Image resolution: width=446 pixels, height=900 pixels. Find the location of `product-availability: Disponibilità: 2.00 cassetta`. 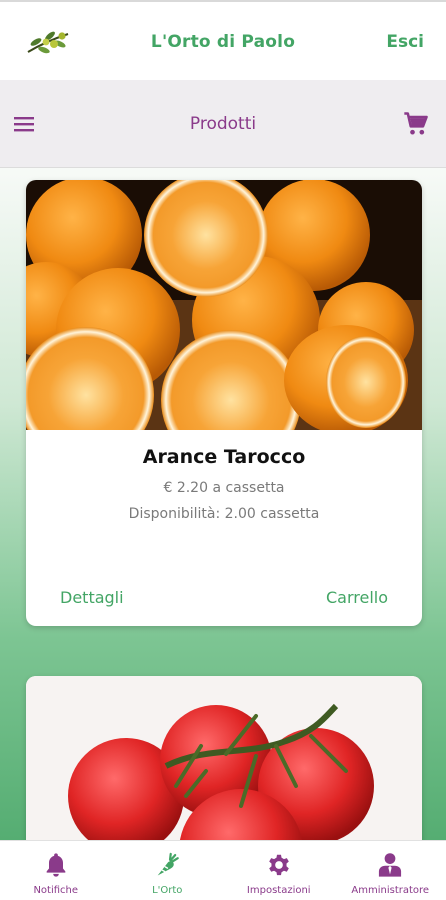

product-availability: Disponibilità: 2.00 cassetta is located at coordinates (224, 514).